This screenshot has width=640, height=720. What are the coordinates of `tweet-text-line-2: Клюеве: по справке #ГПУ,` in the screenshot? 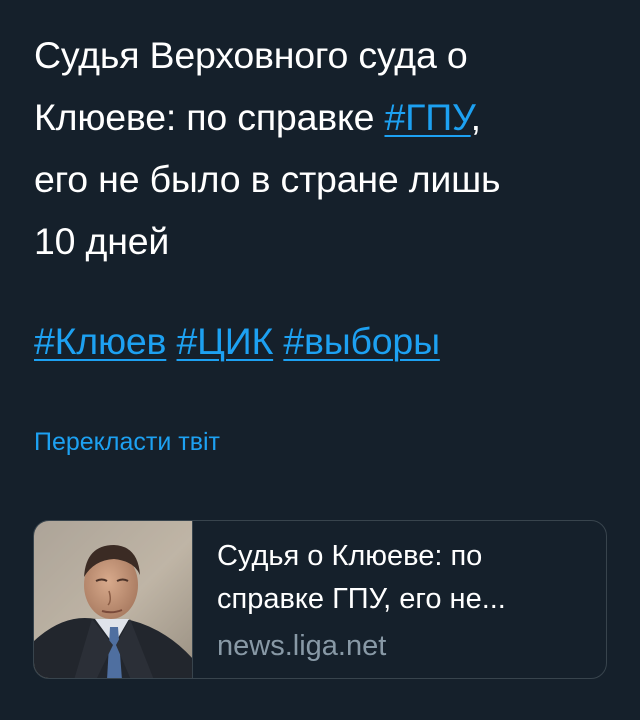 It's located at (329, 117).